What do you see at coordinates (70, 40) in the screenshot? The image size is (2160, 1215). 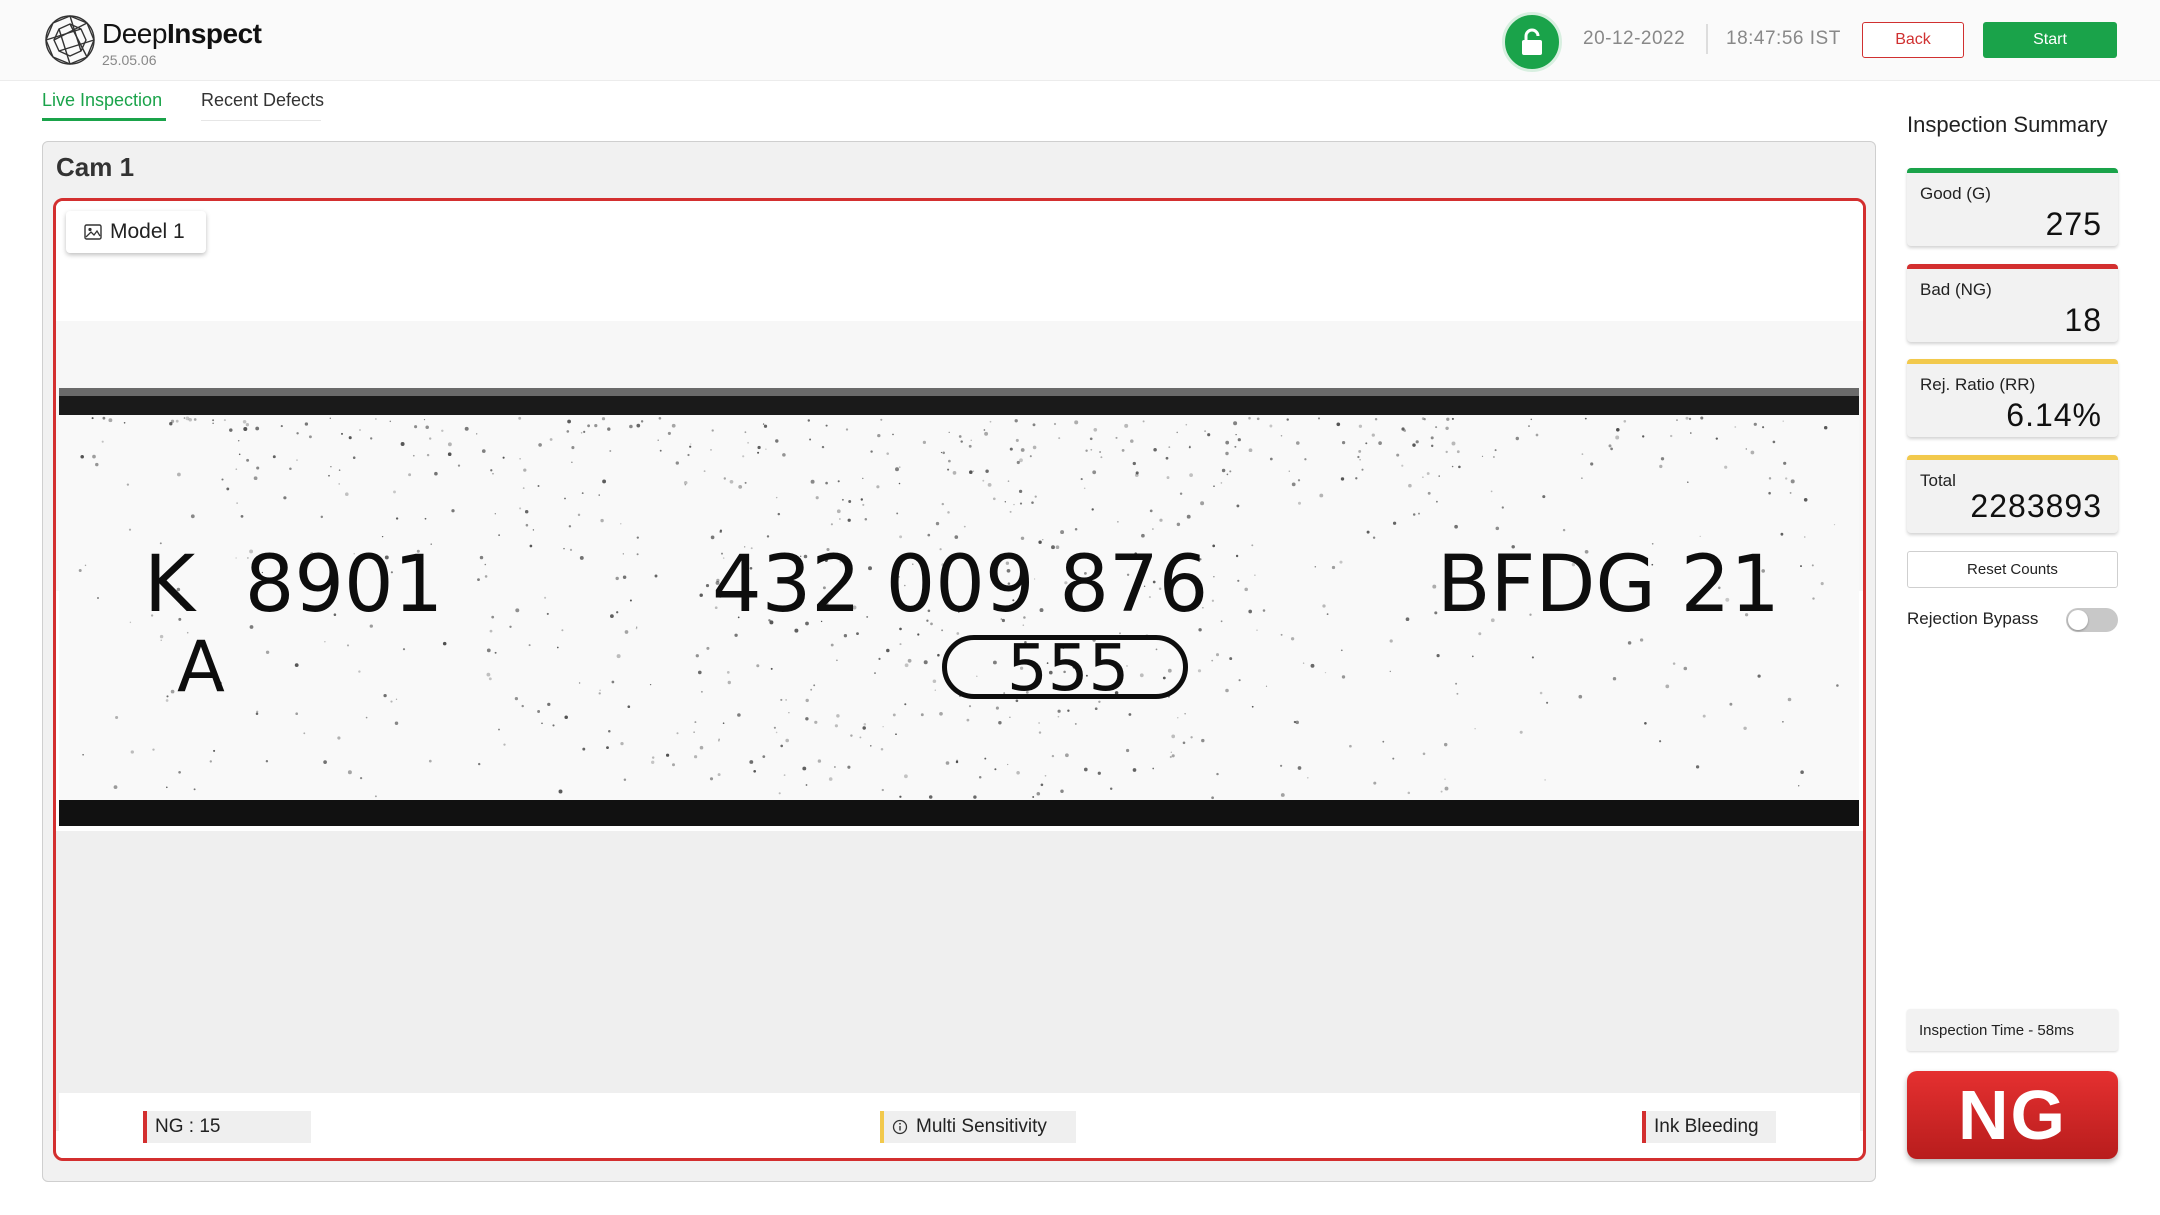 I see `deepinspect-logo-icon` at bounding box center [70, 40].